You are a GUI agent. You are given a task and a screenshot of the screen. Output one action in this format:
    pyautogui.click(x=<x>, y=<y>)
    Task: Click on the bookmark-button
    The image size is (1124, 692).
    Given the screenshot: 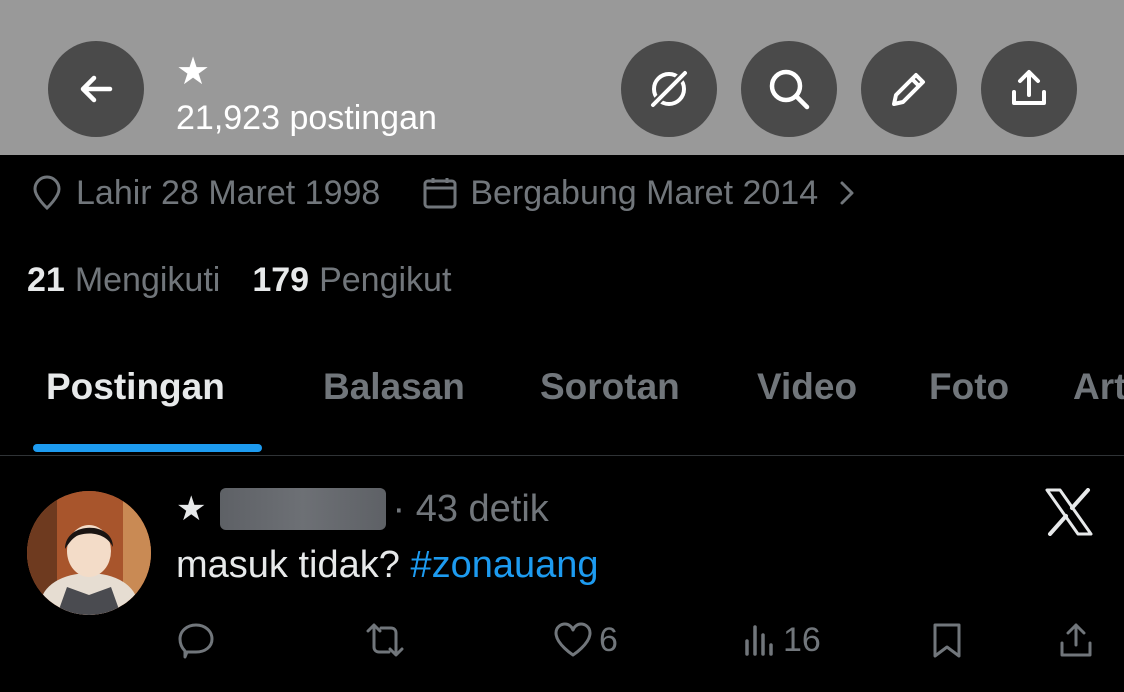 What is the action you would take?
    pyautogui.click(x=947, y=640)
    